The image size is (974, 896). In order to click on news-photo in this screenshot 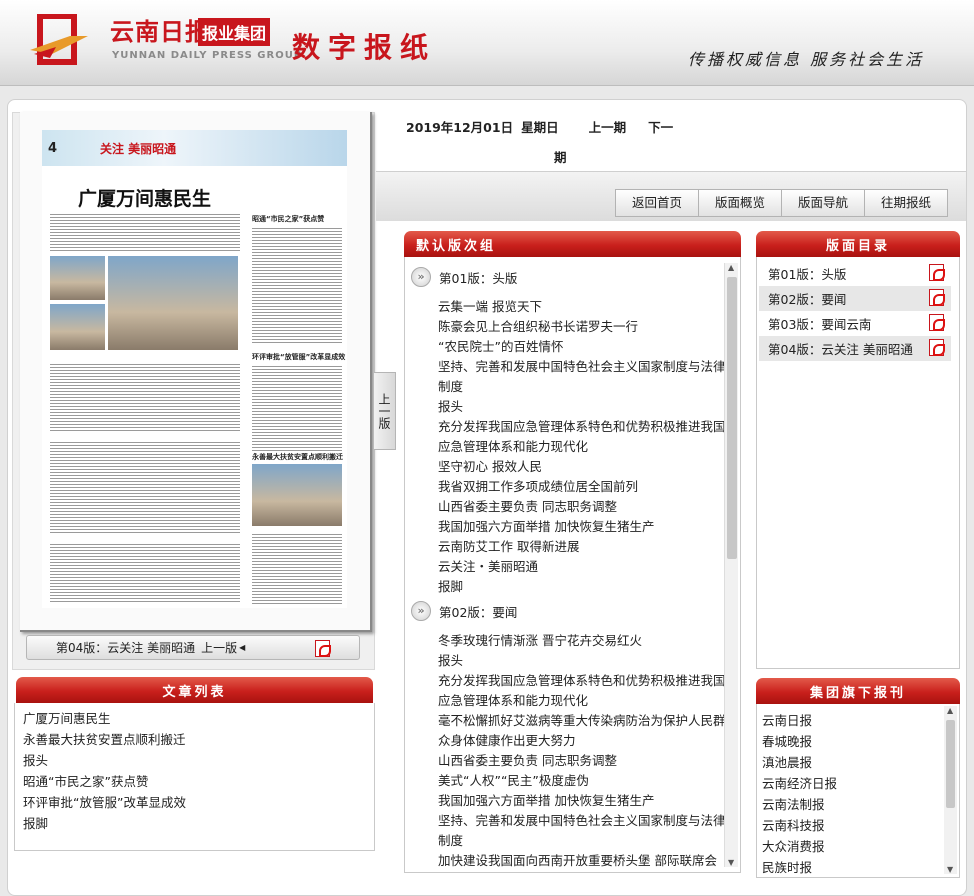, I will do `click(173, 303)`.